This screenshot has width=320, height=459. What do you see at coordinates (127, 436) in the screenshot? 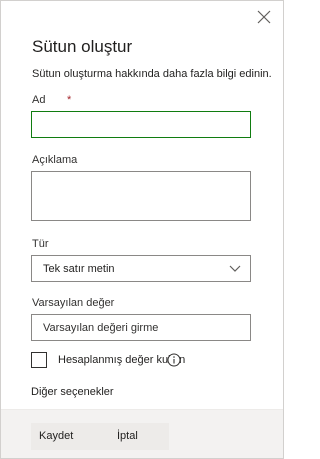
I see `cancel-button: İptal` at bounding box center [127, 436].